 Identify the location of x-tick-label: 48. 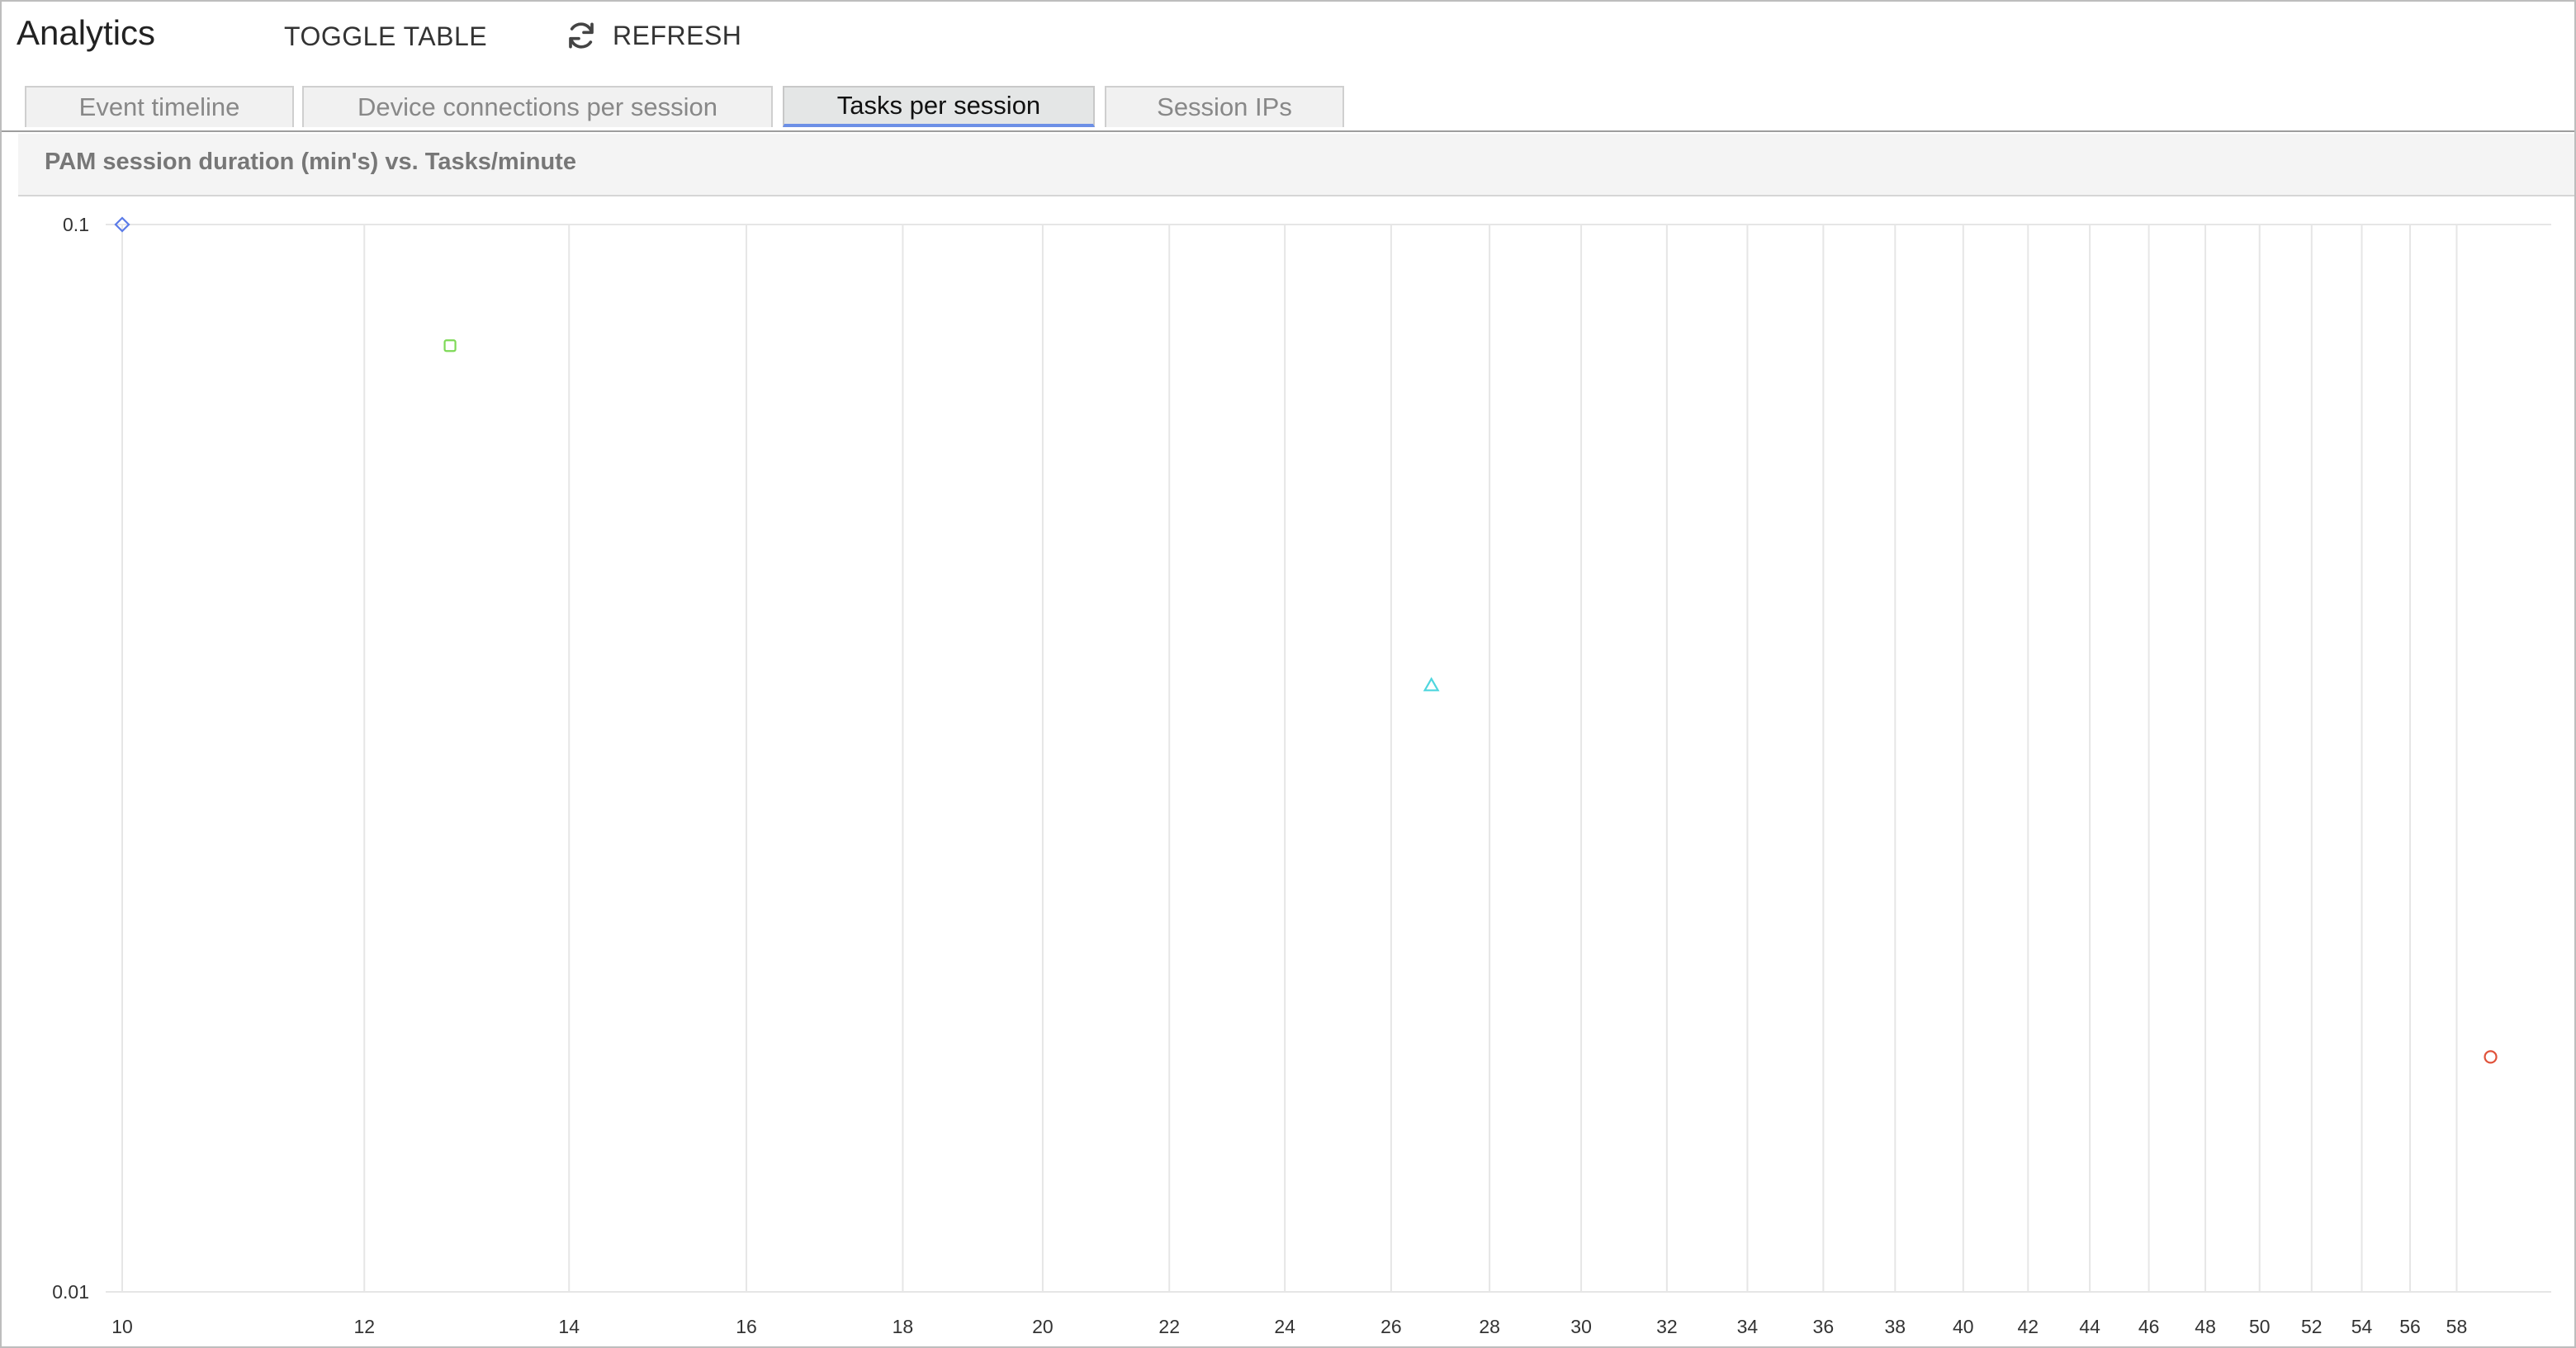
(2205, 1326).